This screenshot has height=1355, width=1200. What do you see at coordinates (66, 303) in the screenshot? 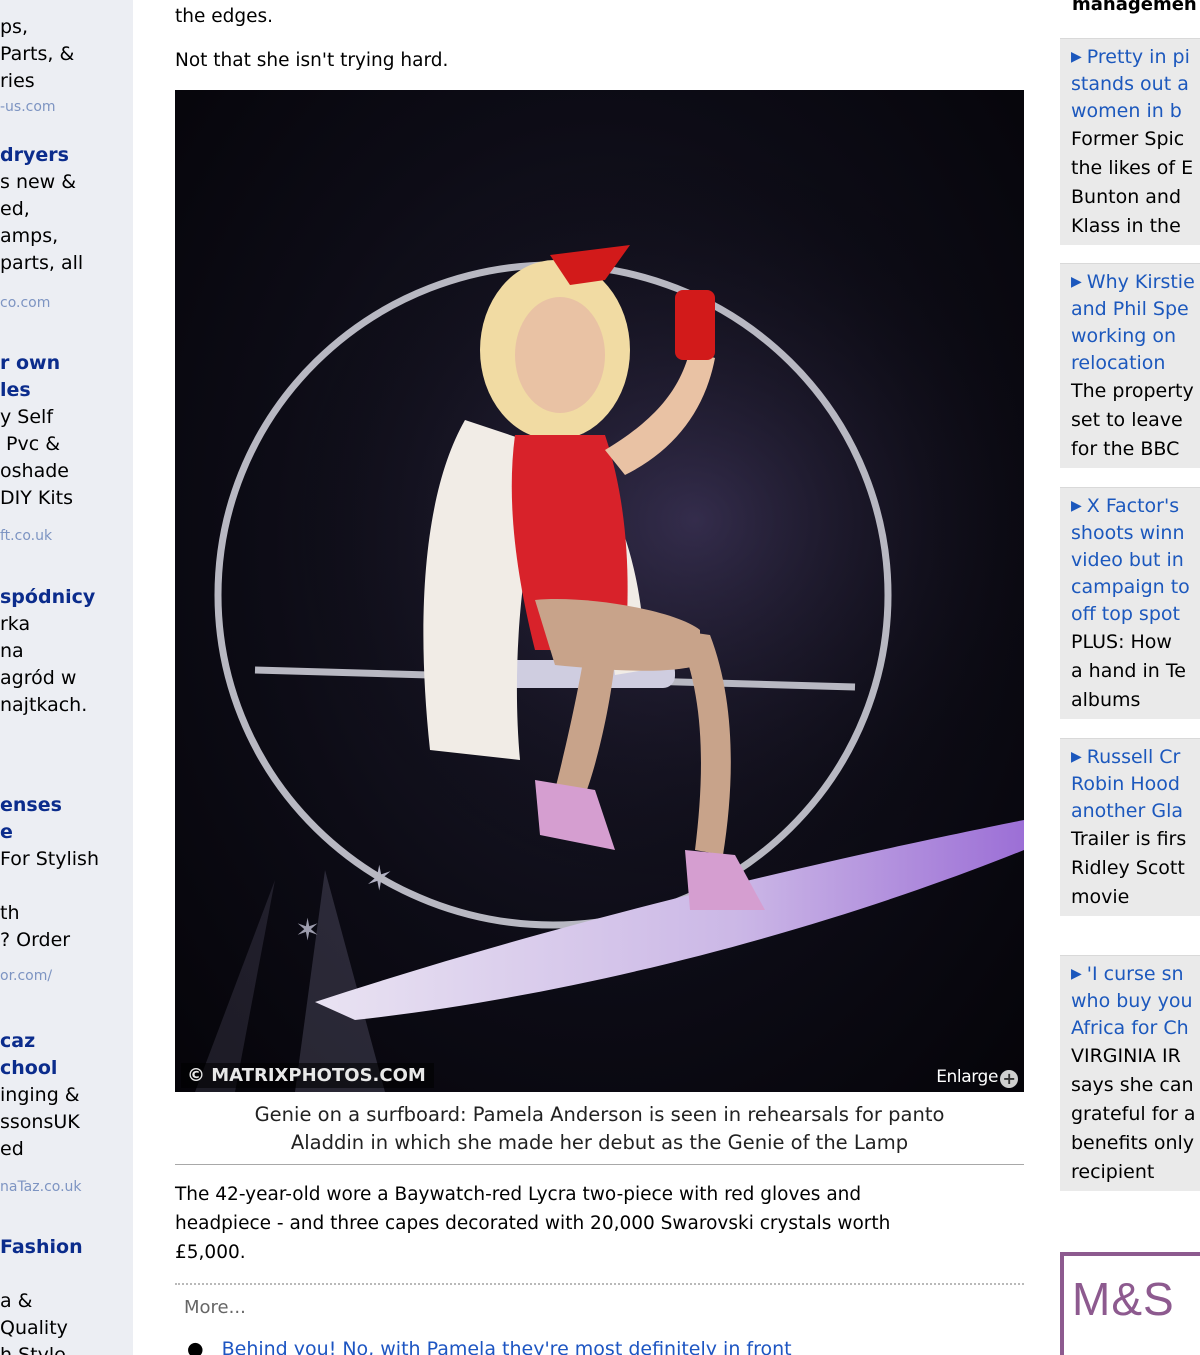
I see `ad-url: co.com` at bounding box center [66, 303].